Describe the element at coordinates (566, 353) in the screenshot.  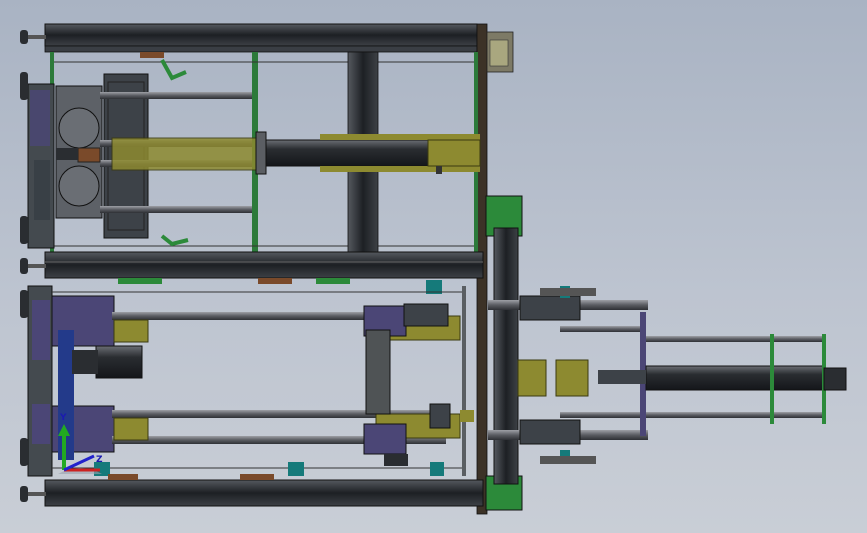
I see `center-column-assembly` at that location.